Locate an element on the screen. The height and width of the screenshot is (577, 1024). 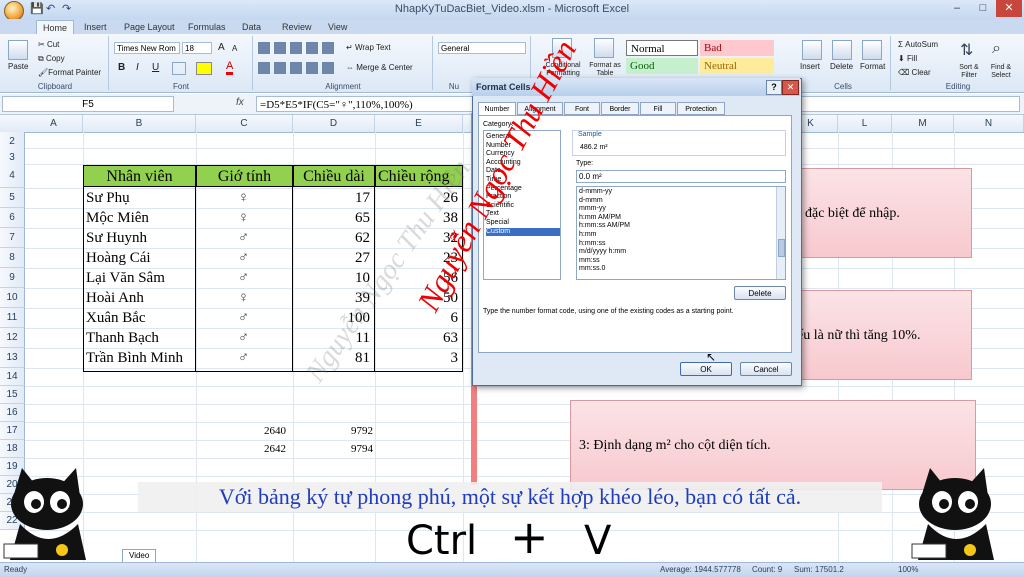
type-item: h:mm:ss is located at coordinates (682, 244).